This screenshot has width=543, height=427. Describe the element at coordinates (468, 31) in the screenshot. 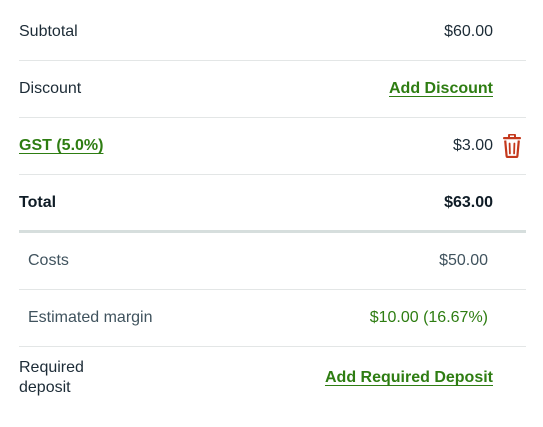

I see `subtotal-value: $60.00` at that location.